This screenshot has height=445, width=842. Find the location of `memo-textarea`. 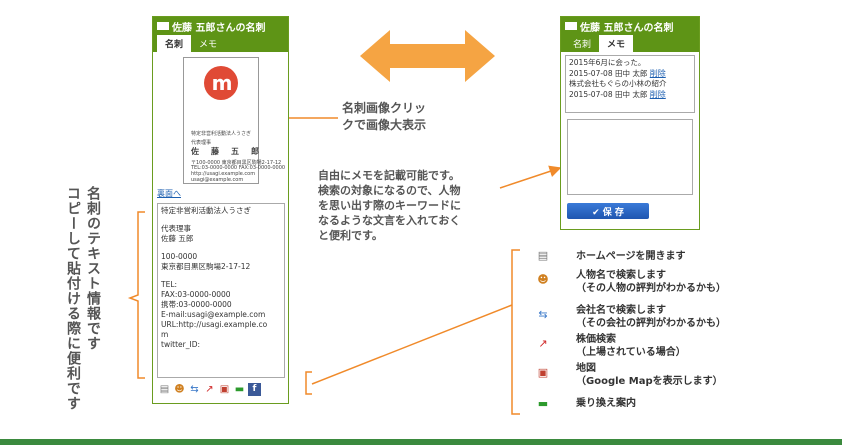

memo-textarea is located at coordinates (630, 157).